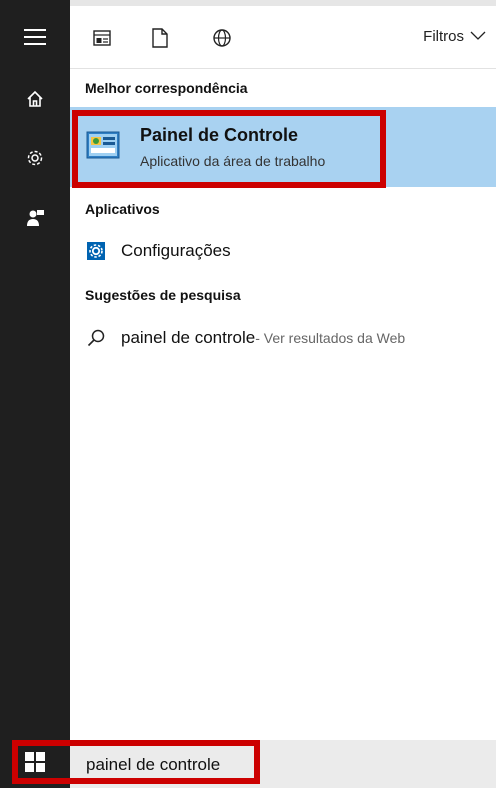 The width and height of the screenshot is (496, 788). I want to click on section-apps: Aplicativos, so click(122, 209).